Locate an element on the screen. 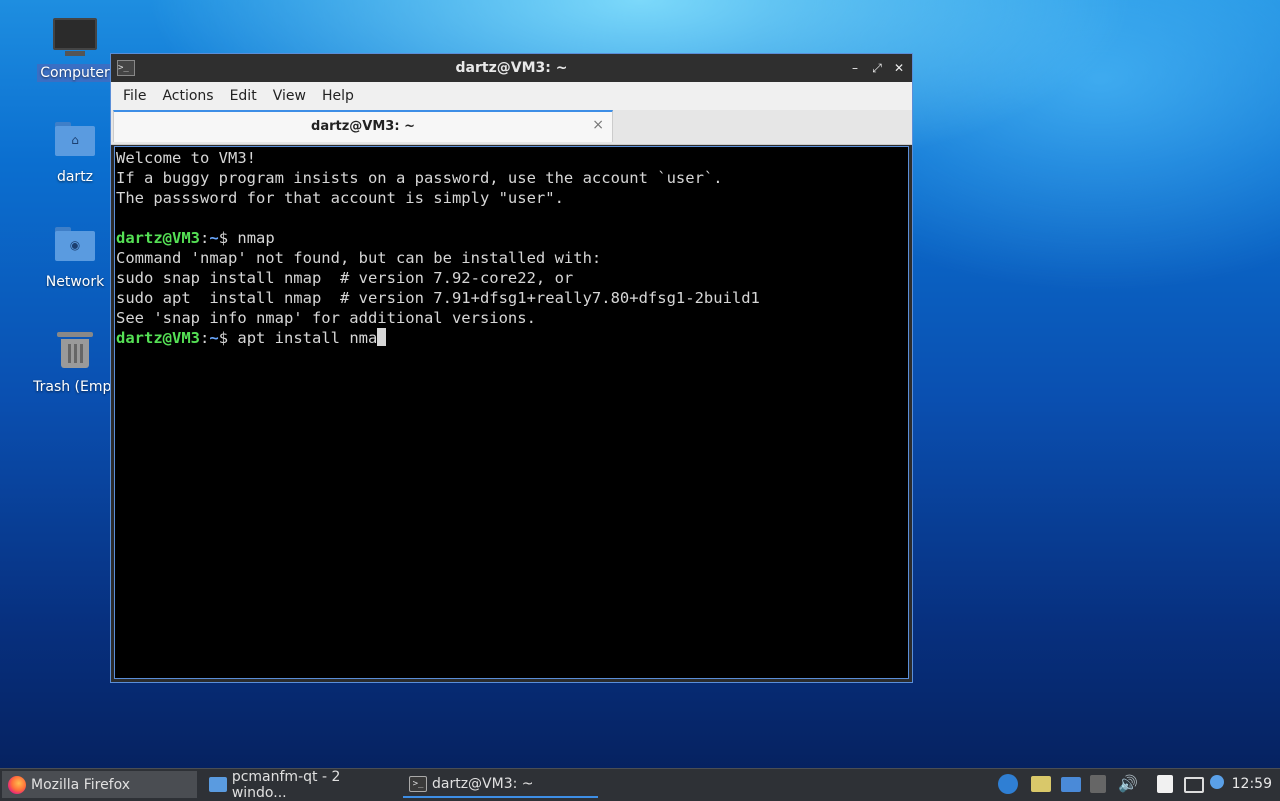  prompt-line: dartz@VM3:~$ apt install nma is located at coordinates (512, 338).